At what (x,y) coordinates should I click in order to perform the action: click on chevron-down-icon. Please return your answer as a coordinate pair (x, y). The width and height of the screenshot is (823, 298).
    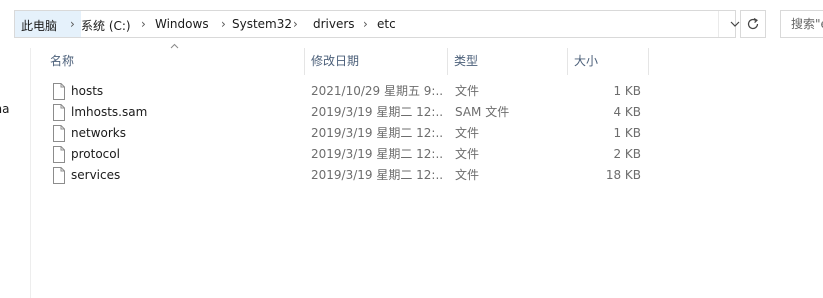
    Looking at the image, I should click on (734, 24).